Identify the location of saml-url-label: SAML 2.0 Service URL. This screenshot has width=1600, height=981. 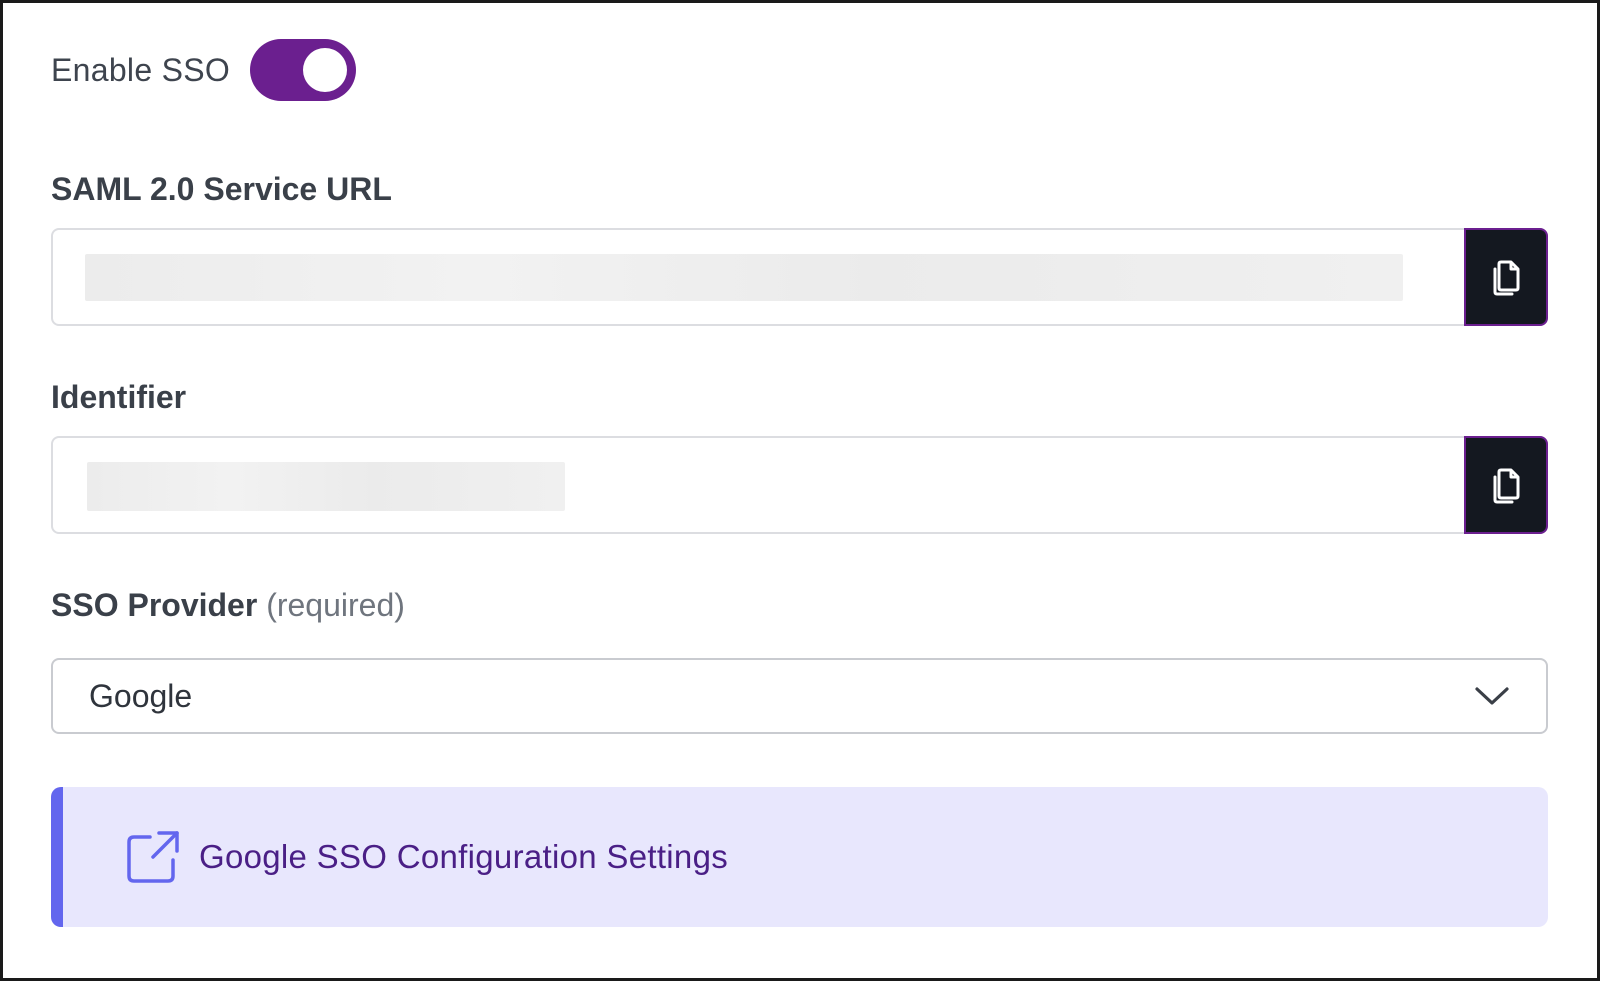
(221, 189).